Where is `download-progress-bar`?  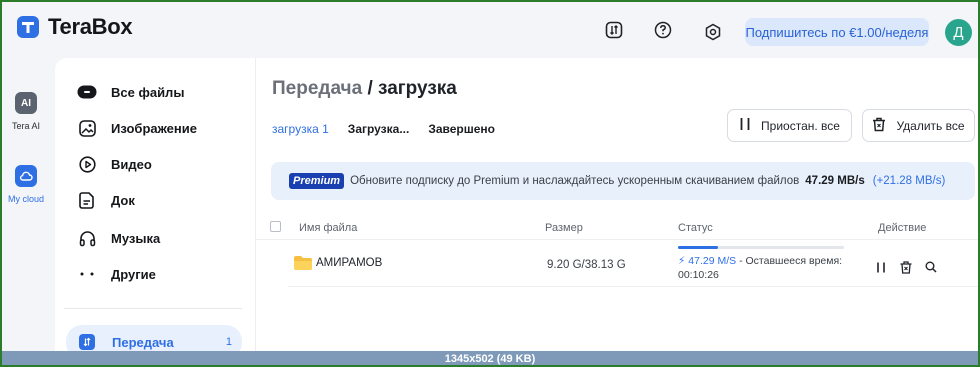 download-progress-bar is located at coordinates (761, 247).